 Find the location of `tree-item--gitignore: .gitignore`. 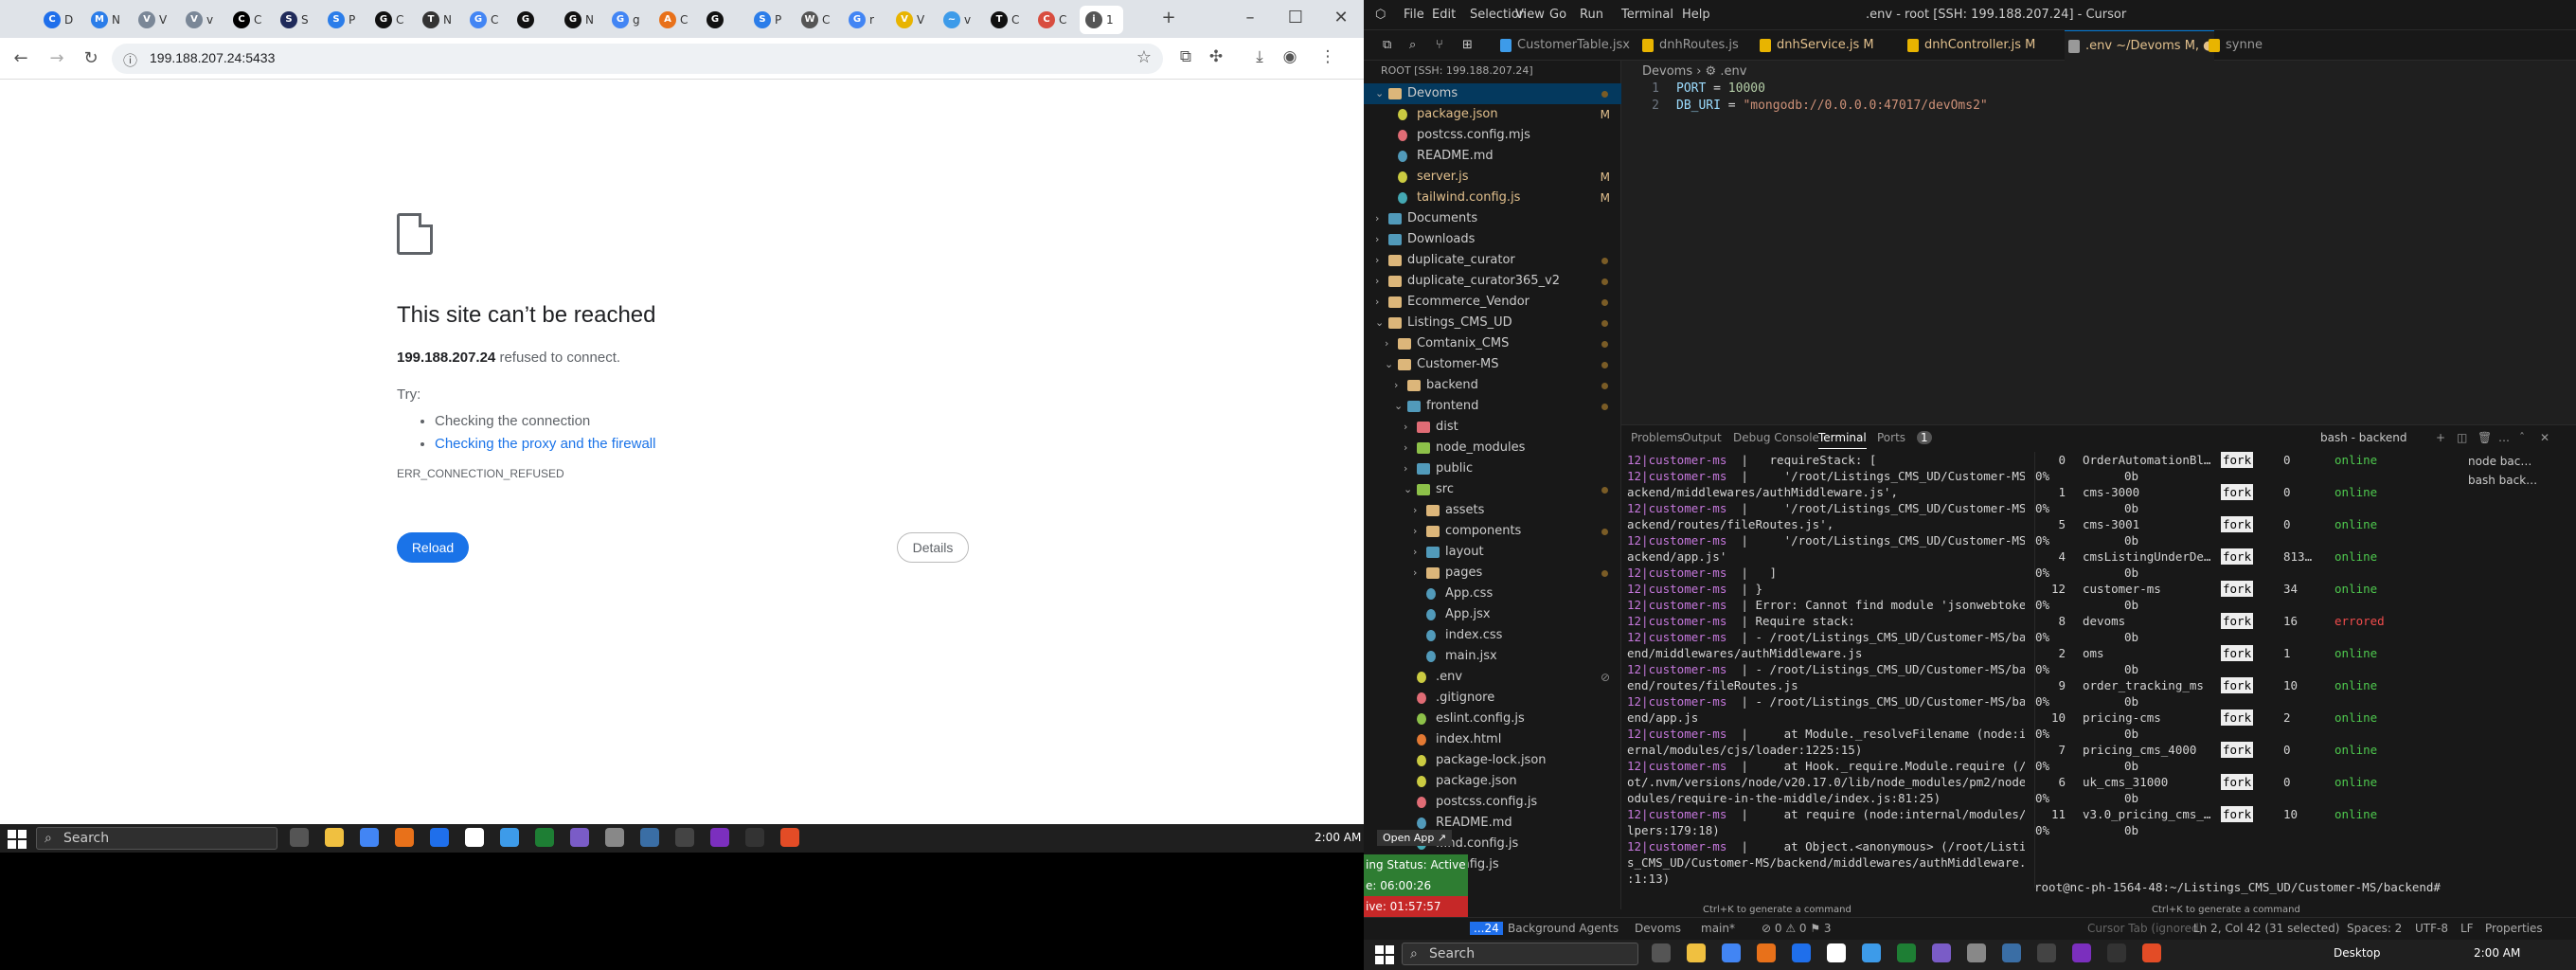

tree-item--gitignore: .gitignore is located at coordinates (1492, 698).